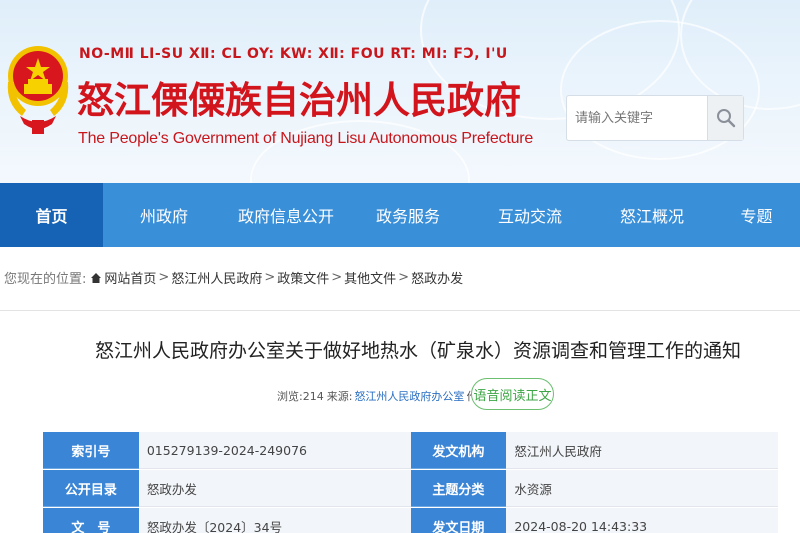 The image size is (800, 533). I want to click on info-label: 发文日期, so click(458, 520).